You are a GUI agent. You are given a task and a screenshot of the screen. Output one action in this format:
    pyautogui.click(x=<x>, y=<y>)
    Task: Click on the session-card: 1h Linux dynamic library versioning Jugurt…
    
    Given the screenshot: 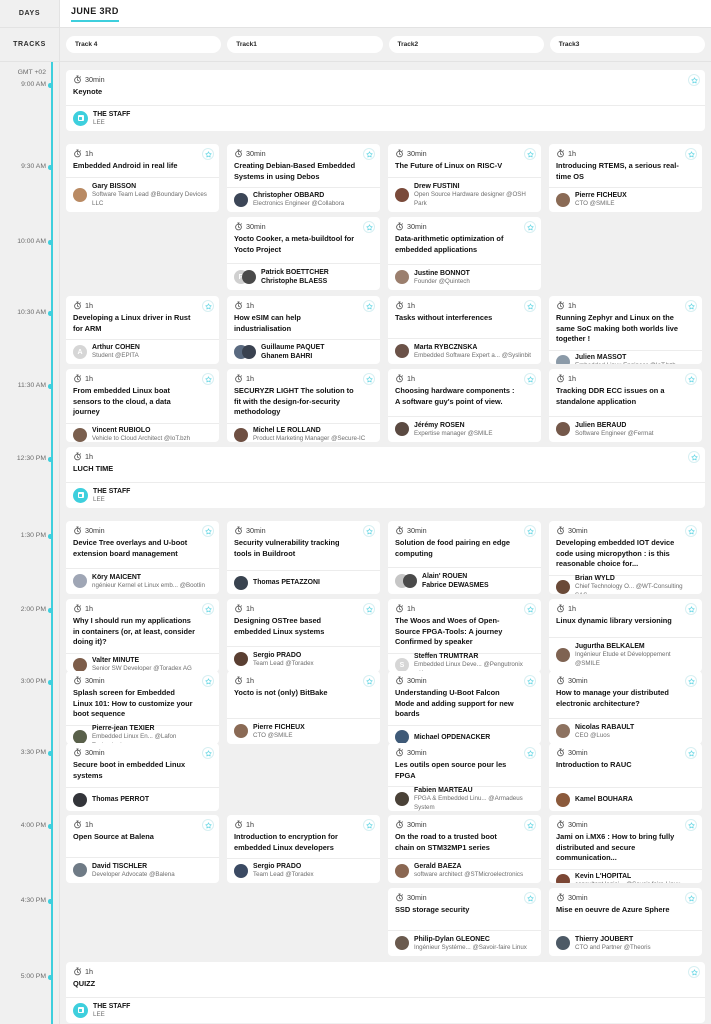 What is the action you would take?
    pyautogui.click(x=625, y=635)
    